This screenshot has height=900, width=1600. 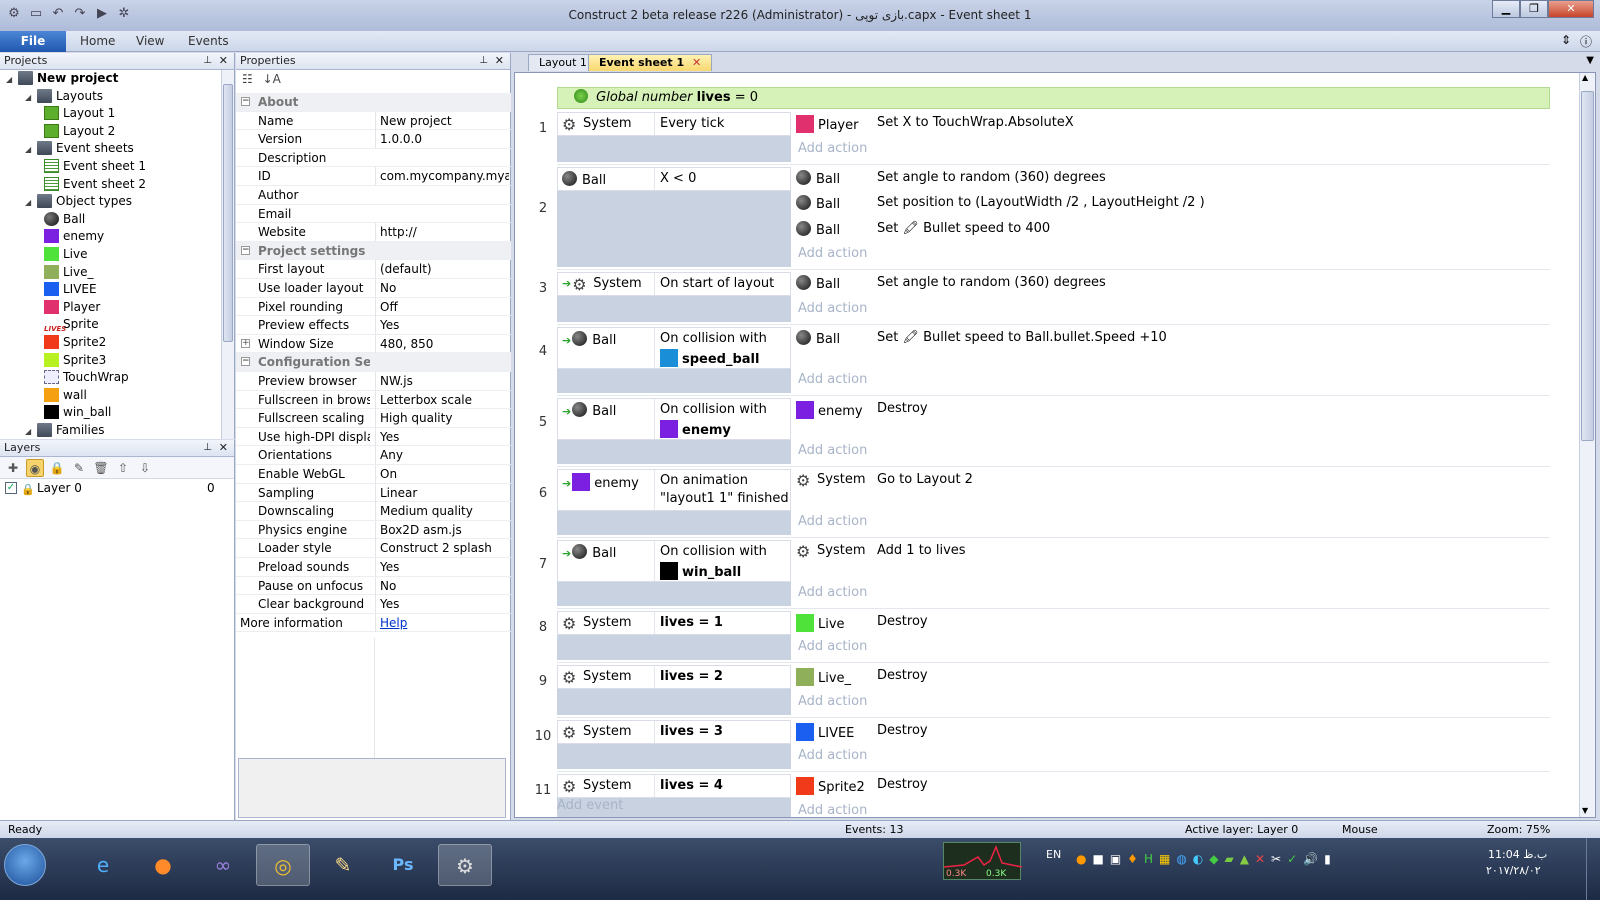 I want to click on property-row: Orientations Any, so click(x=373, y=455).